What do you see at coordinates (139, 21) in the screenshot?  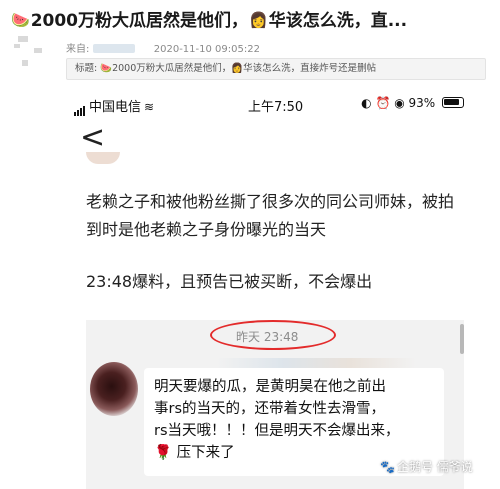 I see `post-title-part-1: 2000万粉大瓜居然是他们，` at bounding box center [139, 21].